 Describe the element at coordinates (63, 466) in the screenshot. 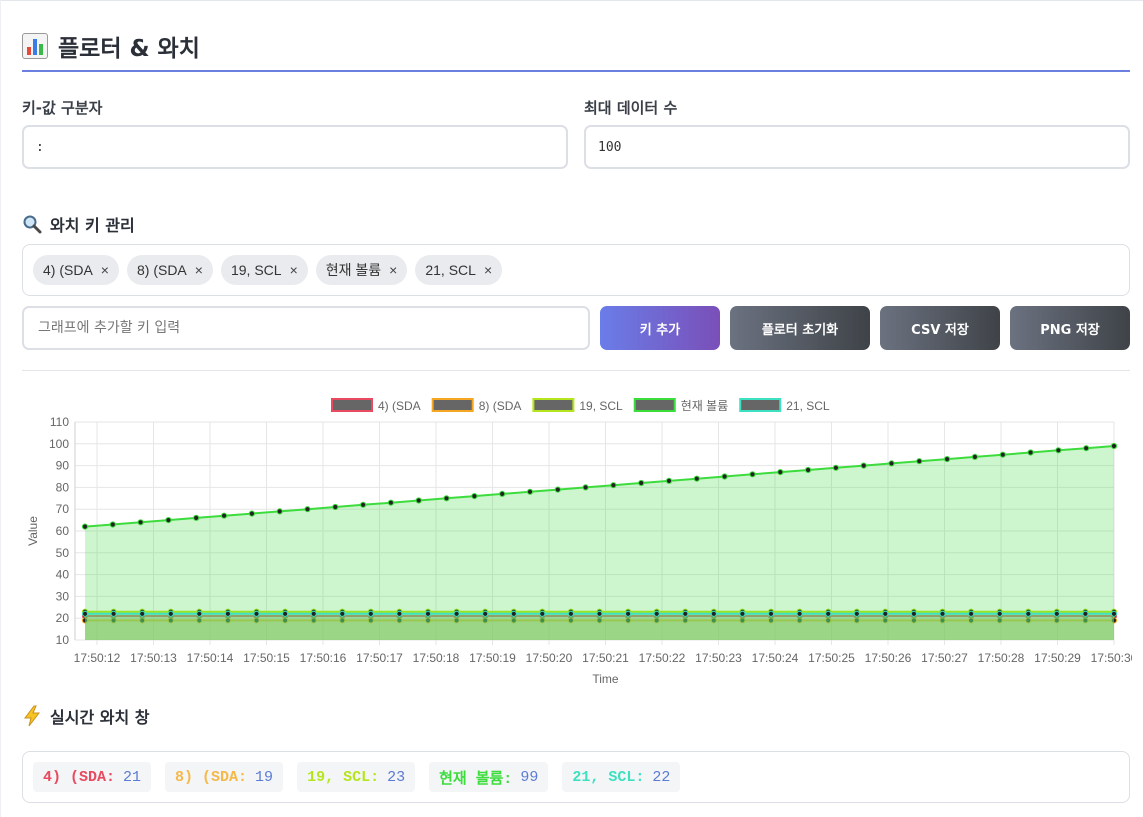

I see `y-tick-label: 90` at that location.